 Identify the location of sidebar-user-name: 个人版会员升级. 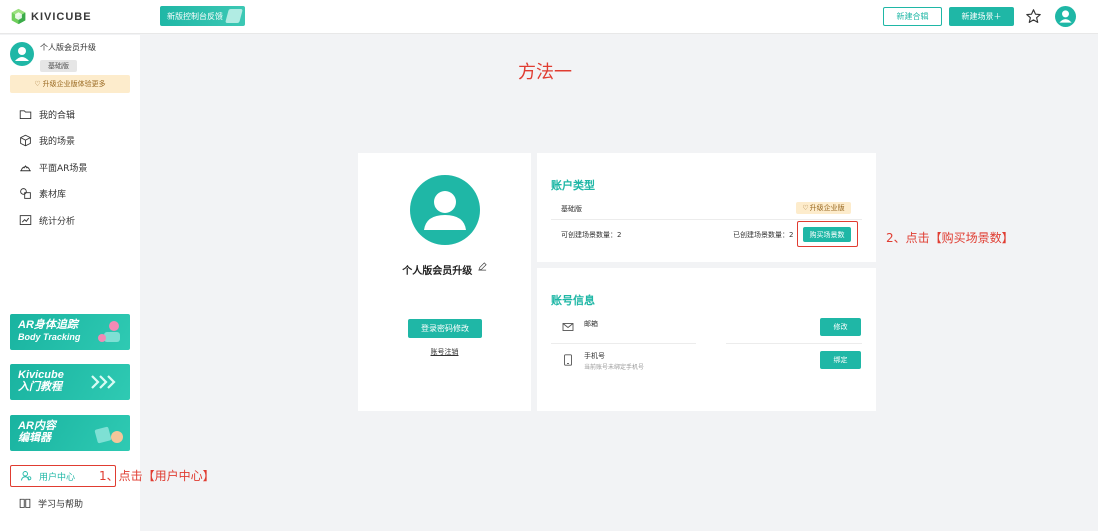
(68, 47).